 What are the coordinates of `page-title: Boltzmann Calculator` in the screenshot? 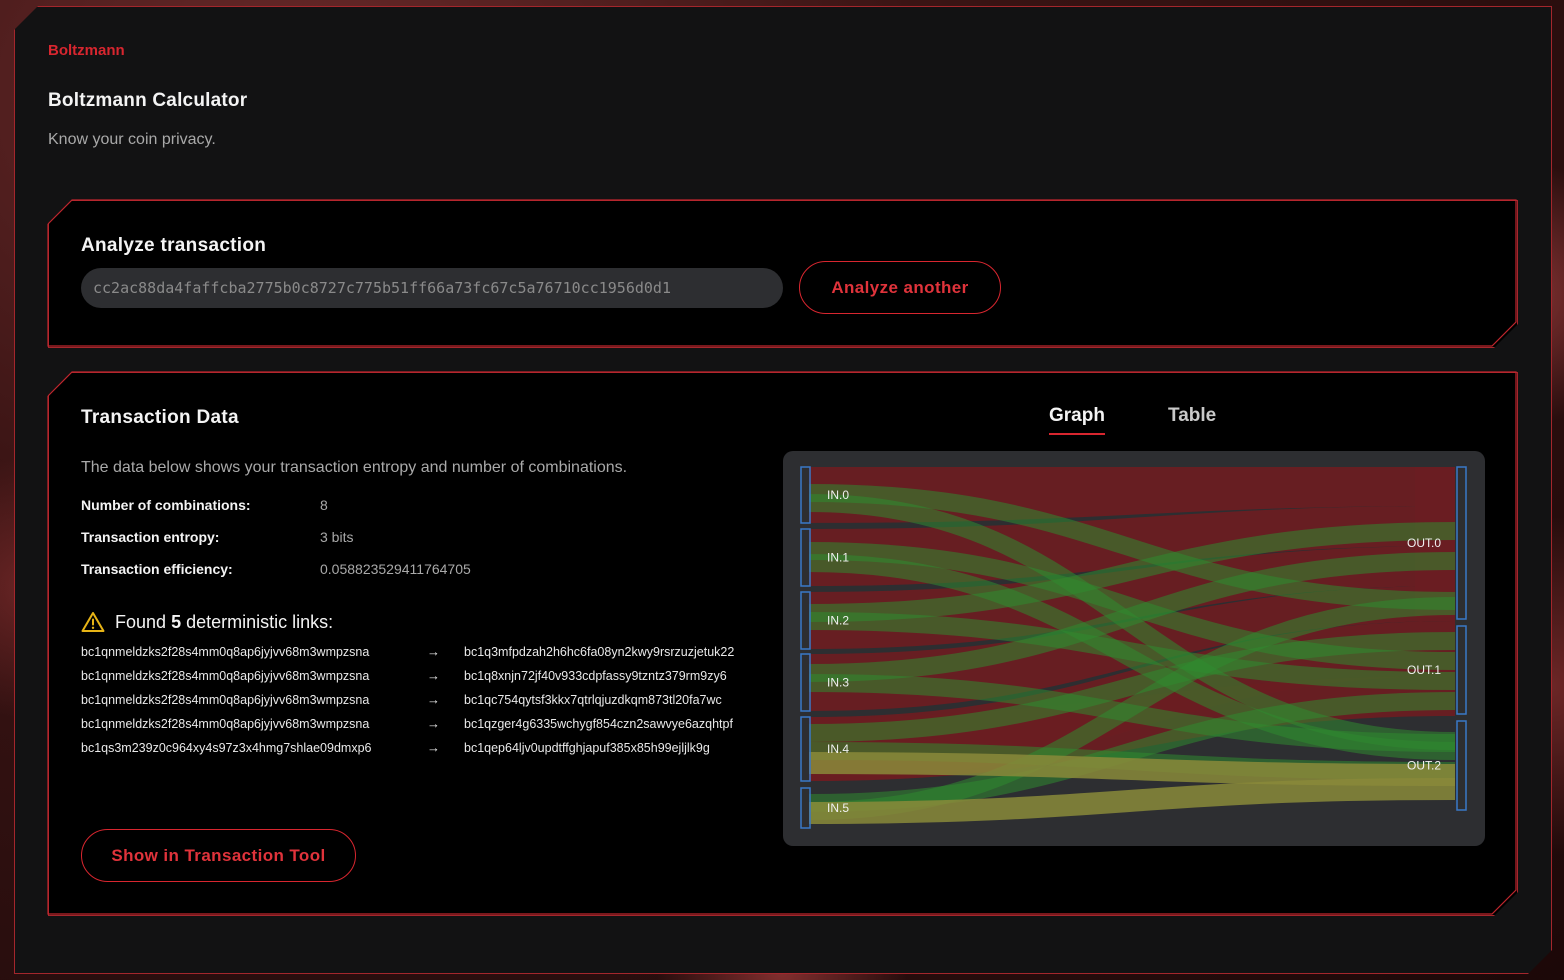 It's located at (148, 100).